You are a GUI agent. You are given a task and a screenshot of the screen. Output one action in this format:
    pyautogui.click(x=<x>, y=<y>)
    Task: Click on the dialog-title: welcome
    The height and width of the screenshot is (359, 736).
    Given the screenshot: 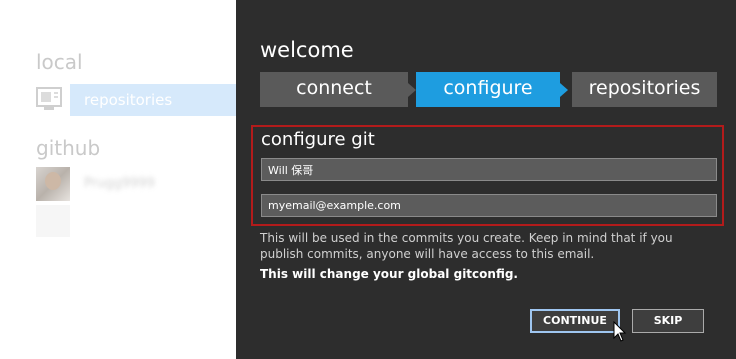 What is the action you would take?
    pyautogui.click(x=307, y=50)
    